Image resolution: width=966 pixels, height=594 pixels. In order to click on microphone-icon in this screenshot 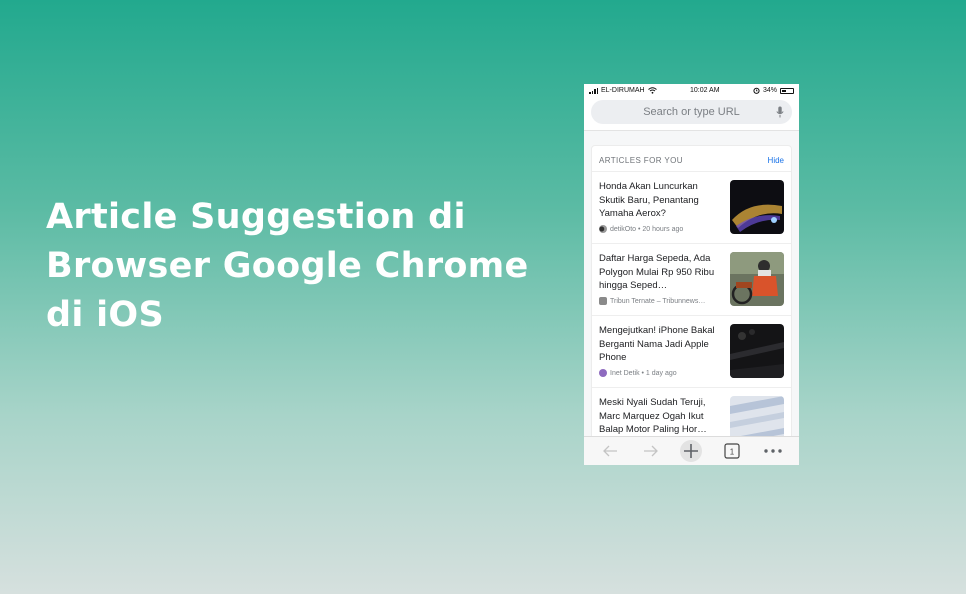, I will do `click(780, 112)`.